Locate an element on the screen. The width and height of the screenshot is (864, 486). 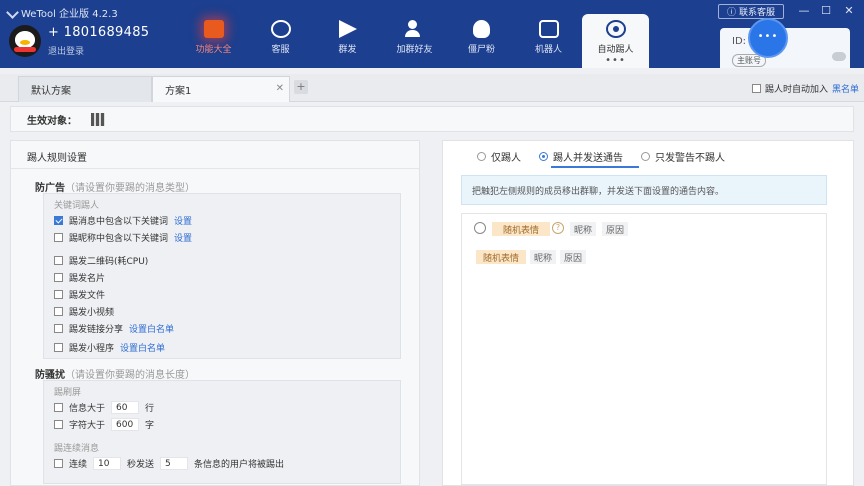
consecutive-count-input: 5 is located at coordinates (174, 463).